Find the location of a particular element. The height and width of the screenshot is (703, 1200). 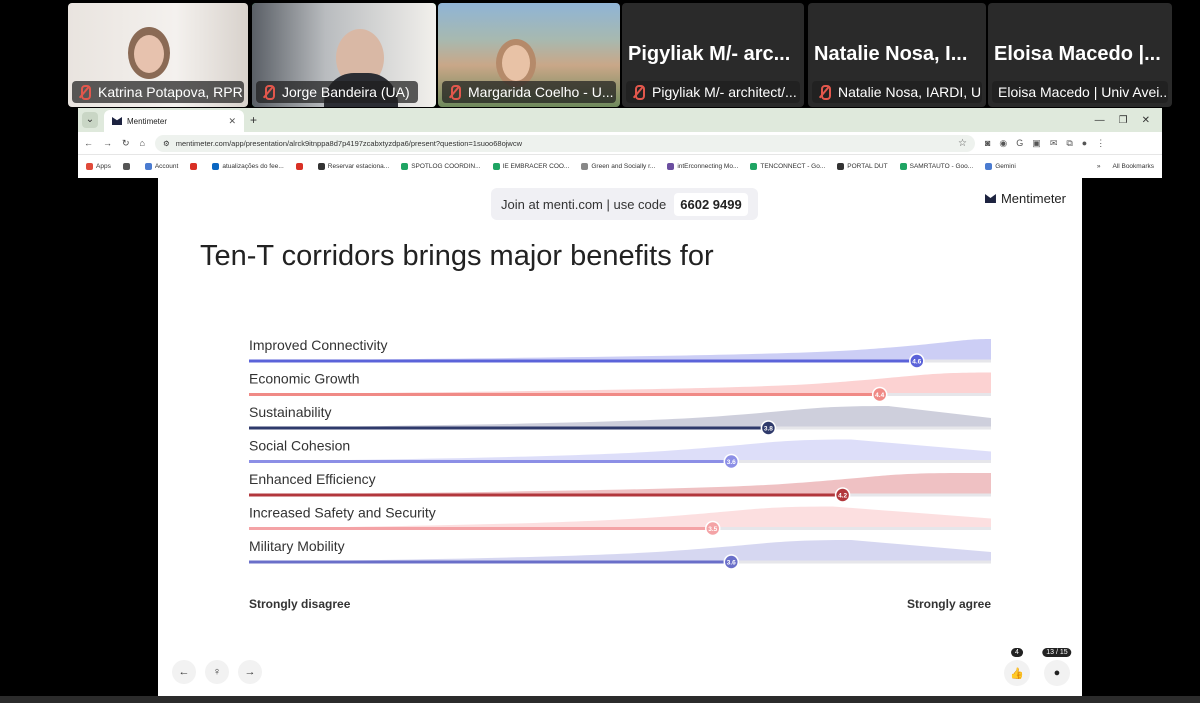

screenshot-extension-icon: ◙ is located at coordinates (987, 143).